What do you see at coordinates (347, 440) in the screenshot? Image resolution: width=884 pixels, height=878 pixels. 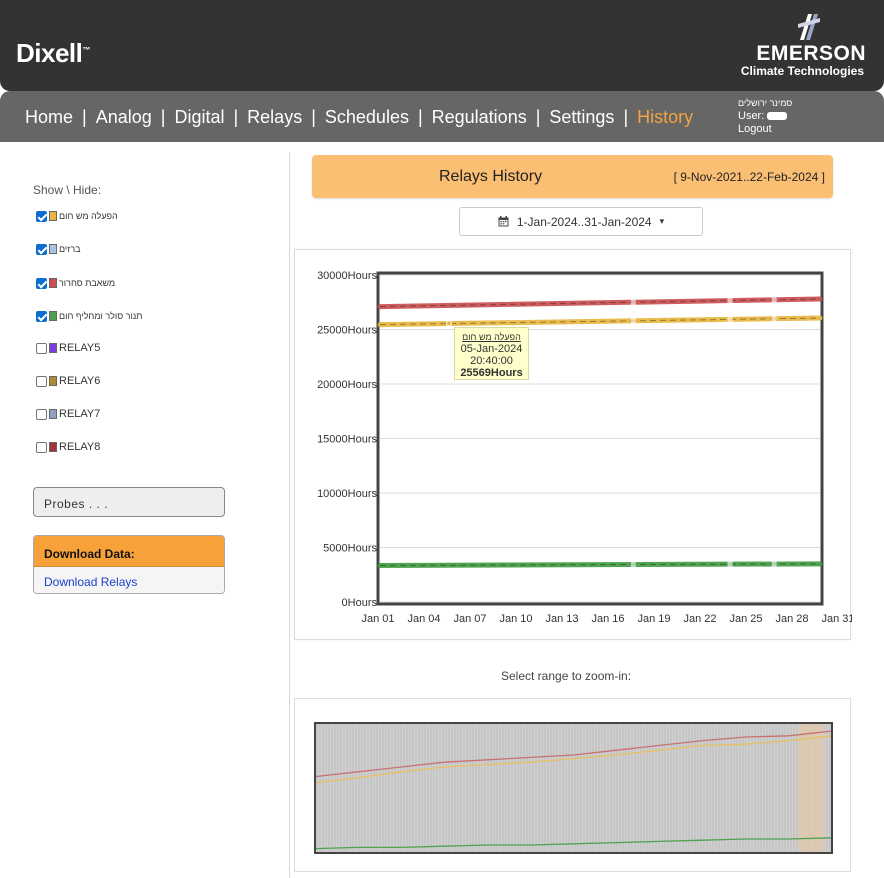 I see `y-tick-label: 15000Hours` at bounding box center [347, 440].